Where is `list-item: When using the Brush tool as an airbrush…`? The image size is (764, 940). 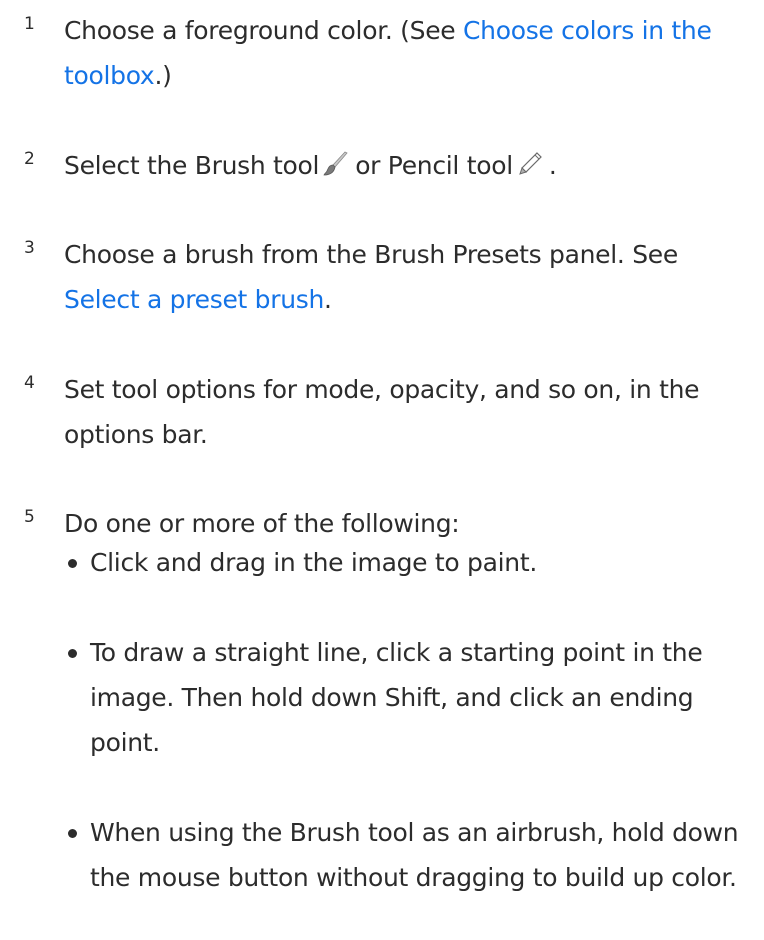
list-item: When using the Brush tool as an airbrush… is located at coordinates (404, 855).